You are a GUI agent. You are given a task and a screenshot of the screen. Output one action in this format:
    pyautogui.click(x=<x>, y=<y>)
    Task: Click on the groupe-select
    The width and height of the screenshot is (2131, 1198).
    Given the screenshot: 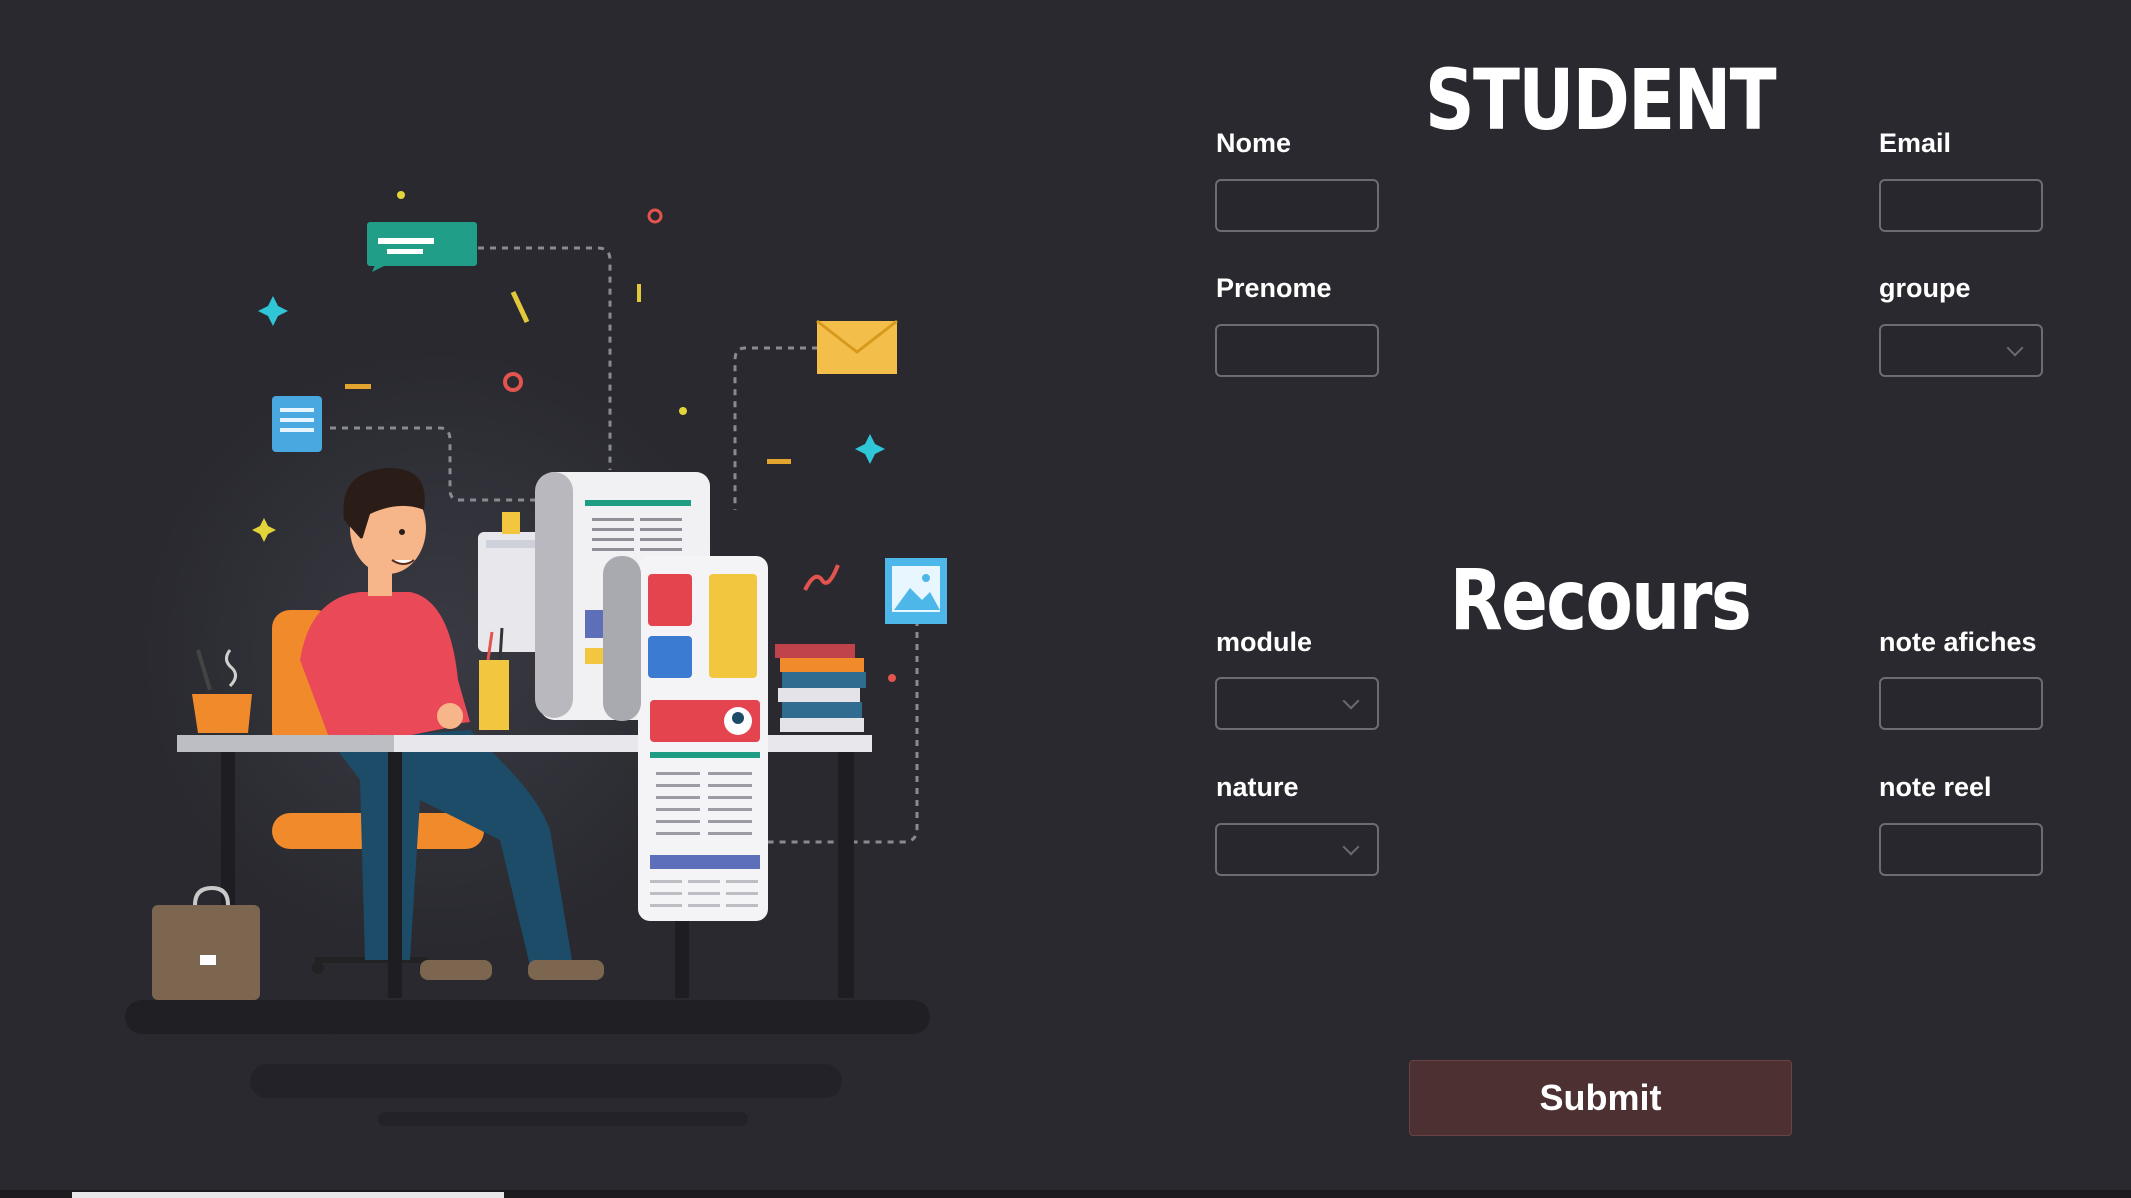 What is the action you would take?
    pyautogui.click(x=1961, y=350)
    